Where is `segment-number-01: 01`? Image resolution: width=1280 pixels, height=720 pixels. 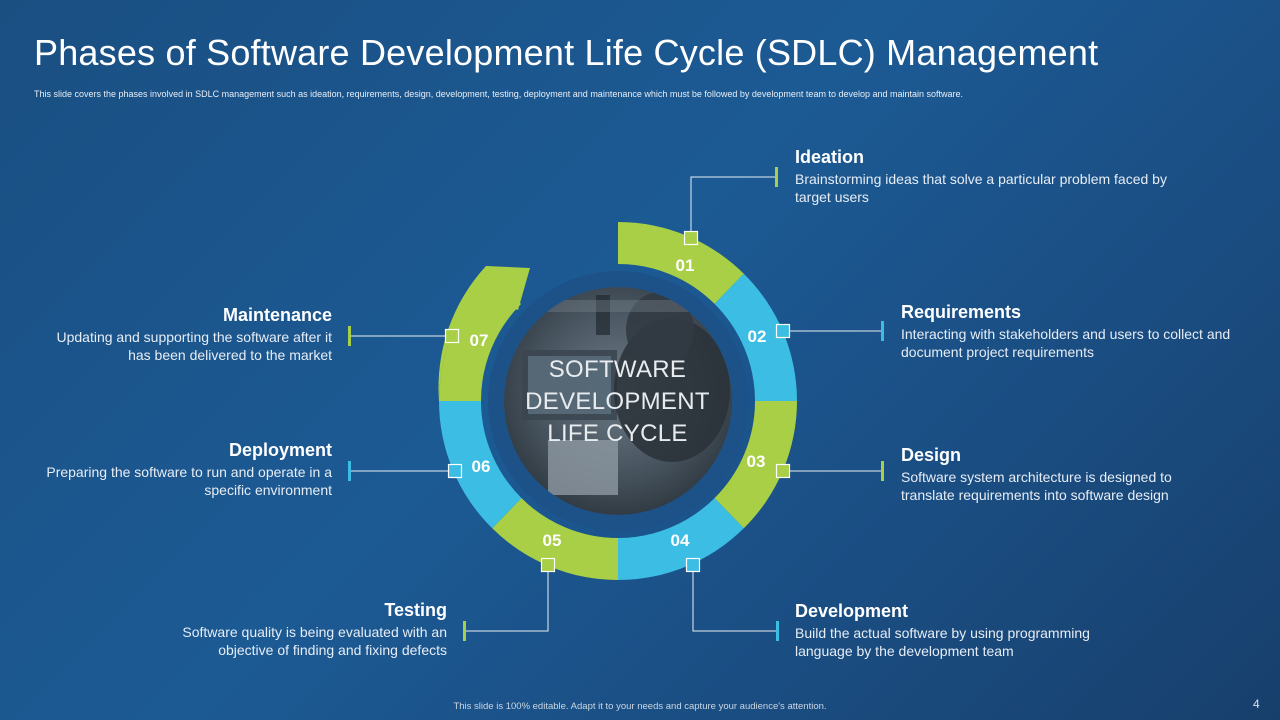 segment-number-01: 01 is located at coordinates (685, 265).